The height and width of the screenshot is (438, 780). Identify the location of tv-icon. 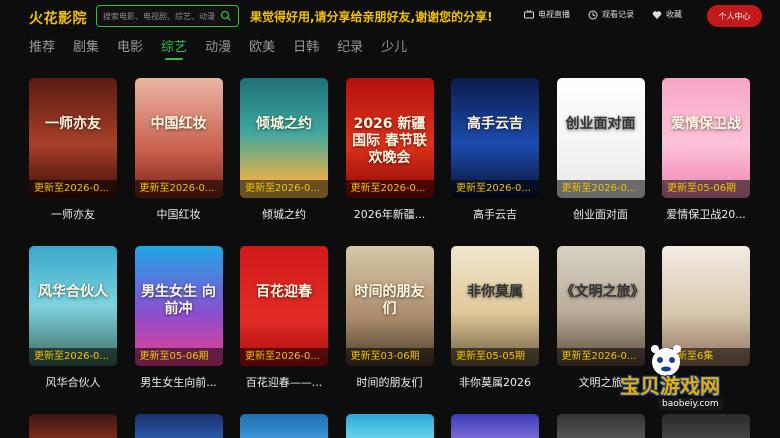
(529, 13).